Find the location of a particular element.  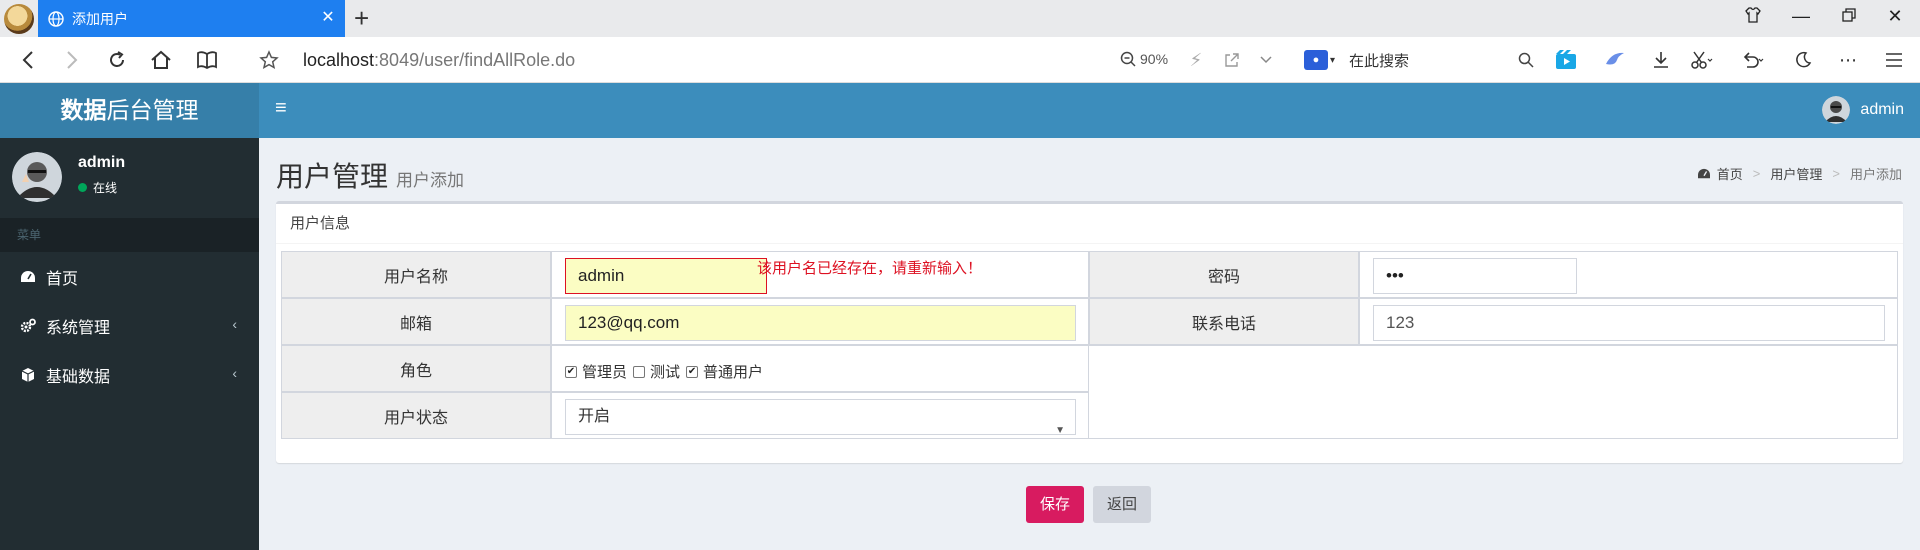

star-icon is located at coordinates (269, 60).